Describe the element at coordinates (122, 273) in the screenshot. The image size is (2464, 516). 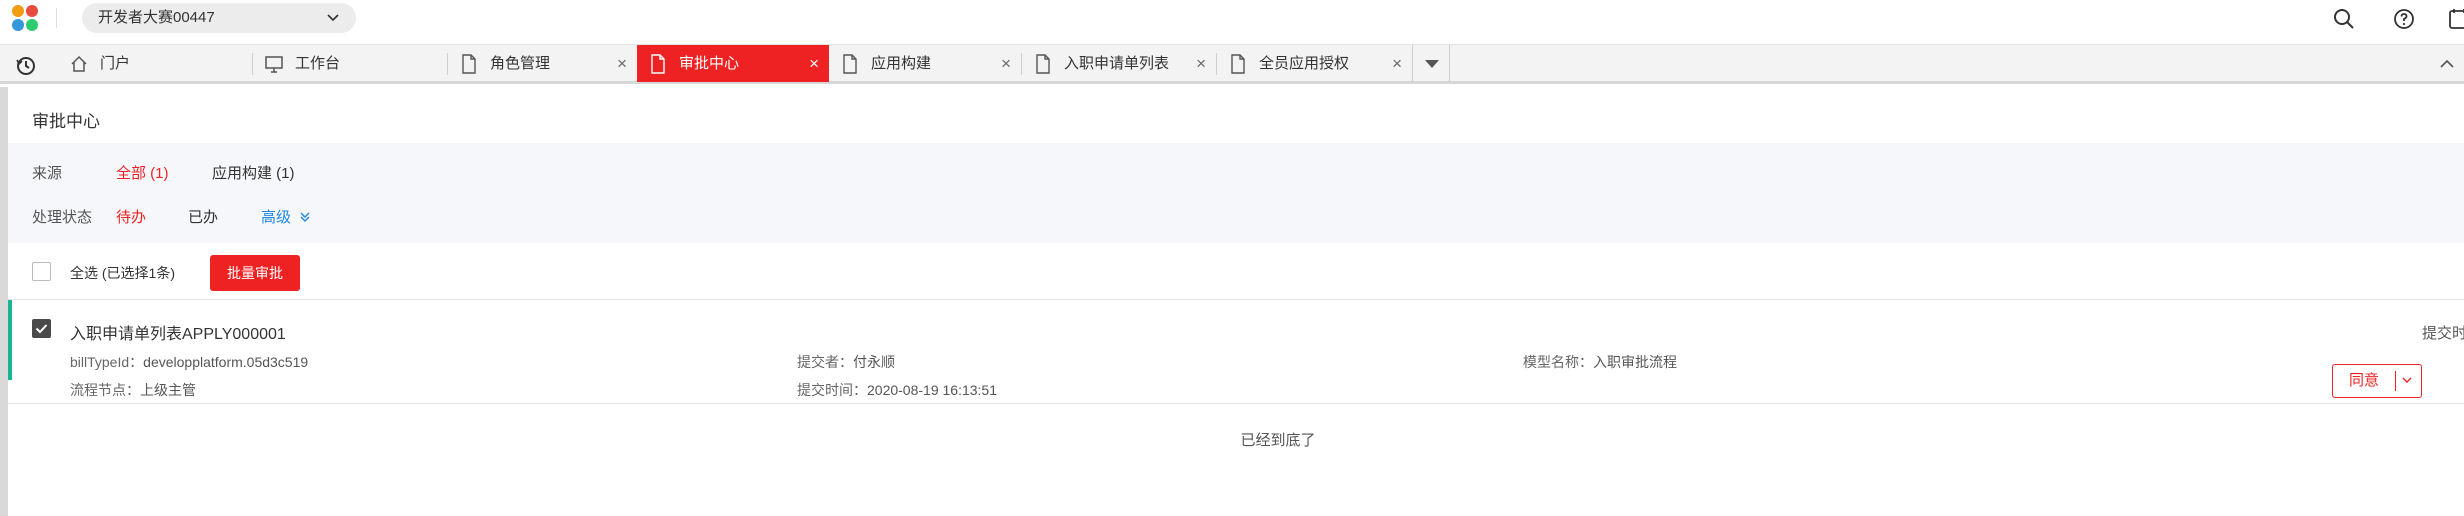
I see `select-all-label: 全选 (已选择1条)` at that location.